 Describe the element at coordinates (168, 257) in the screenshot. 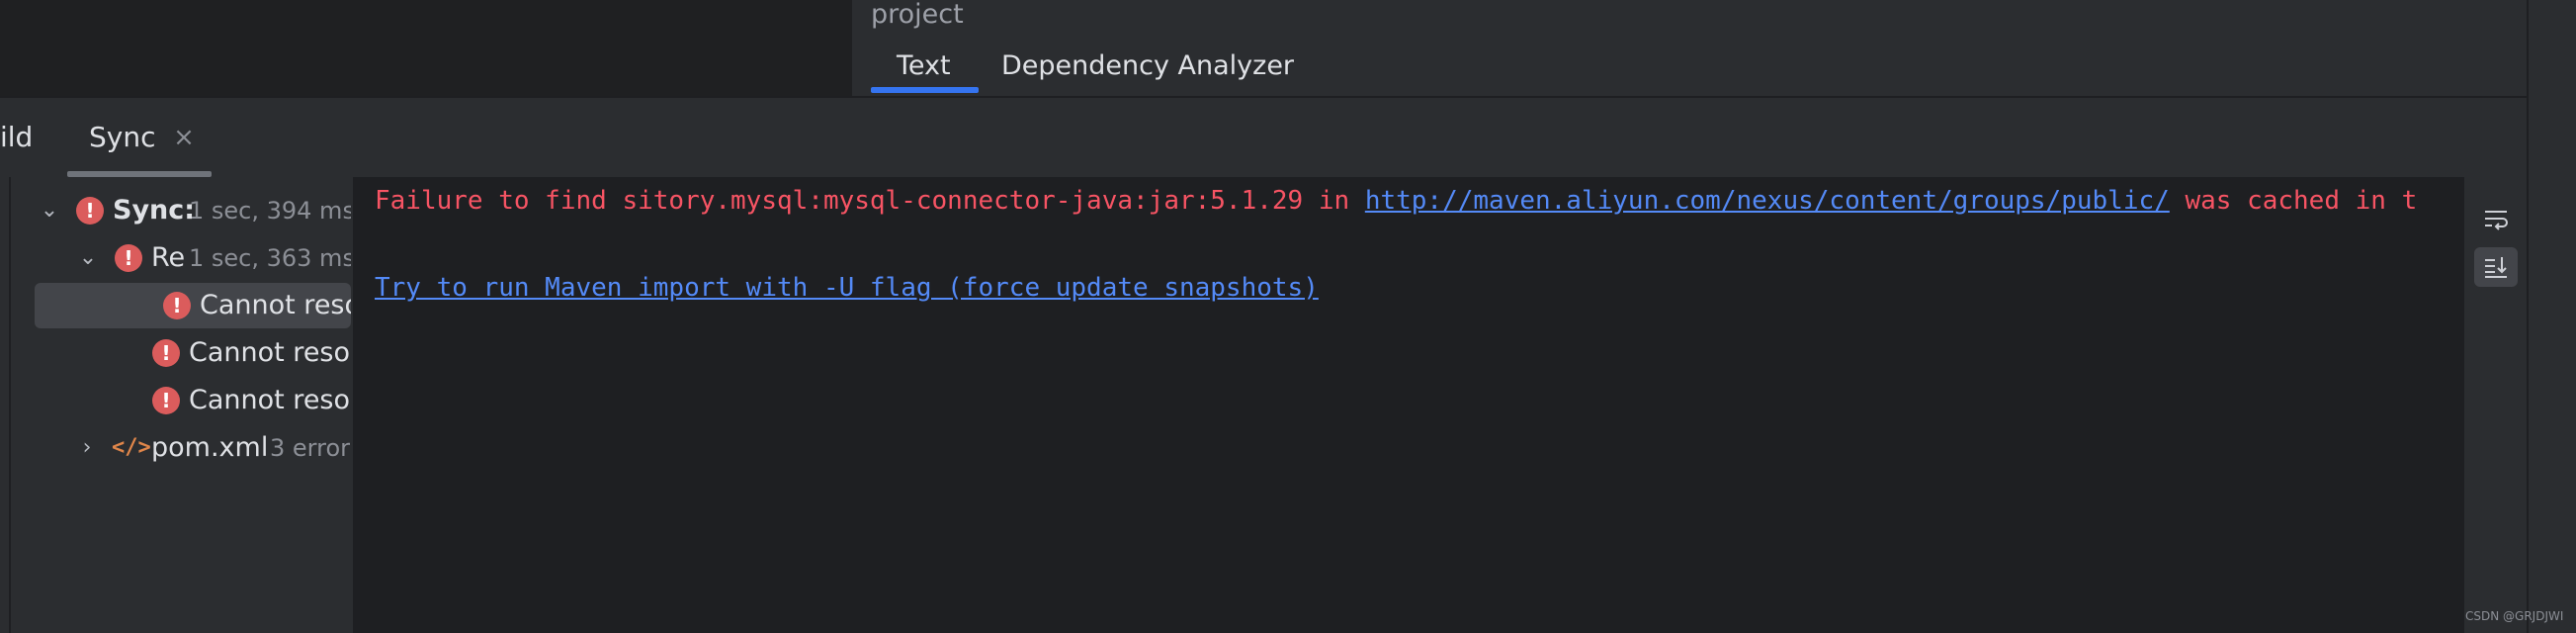

I see `tree-node-label: Re` at that location.